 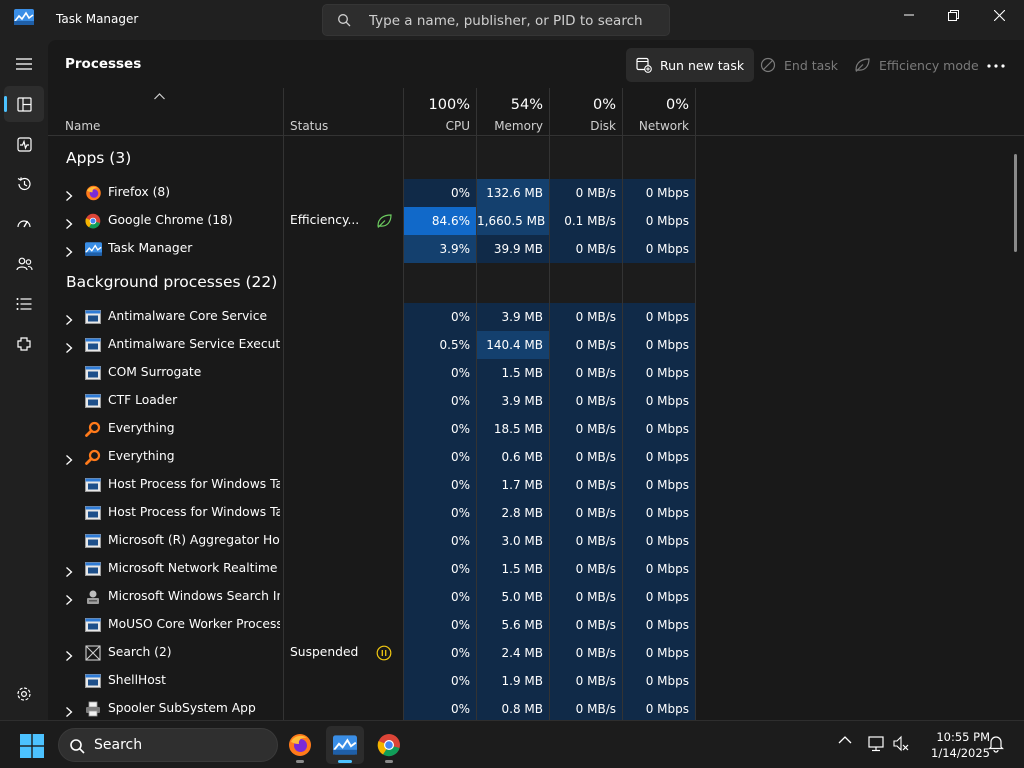 I want to click on minimize-button, so click(x=909, y=15).